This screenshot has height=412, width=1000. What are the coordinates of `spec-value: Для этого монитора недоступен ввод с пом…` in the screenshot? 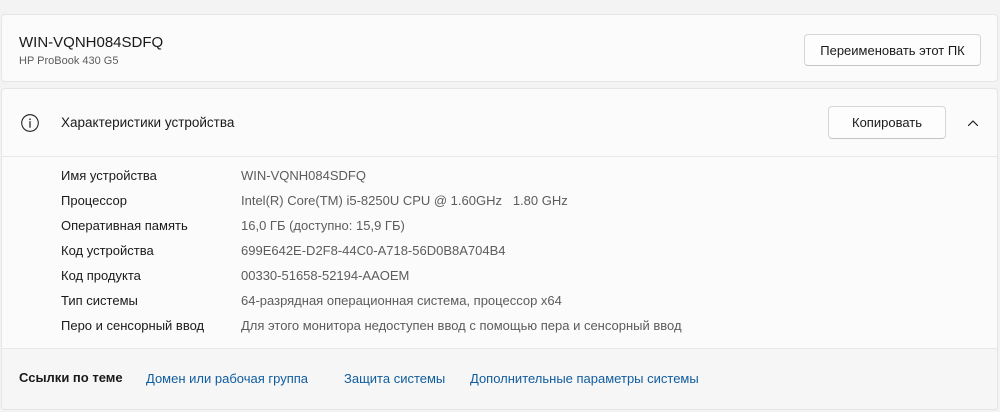 It's located at (461, 325).